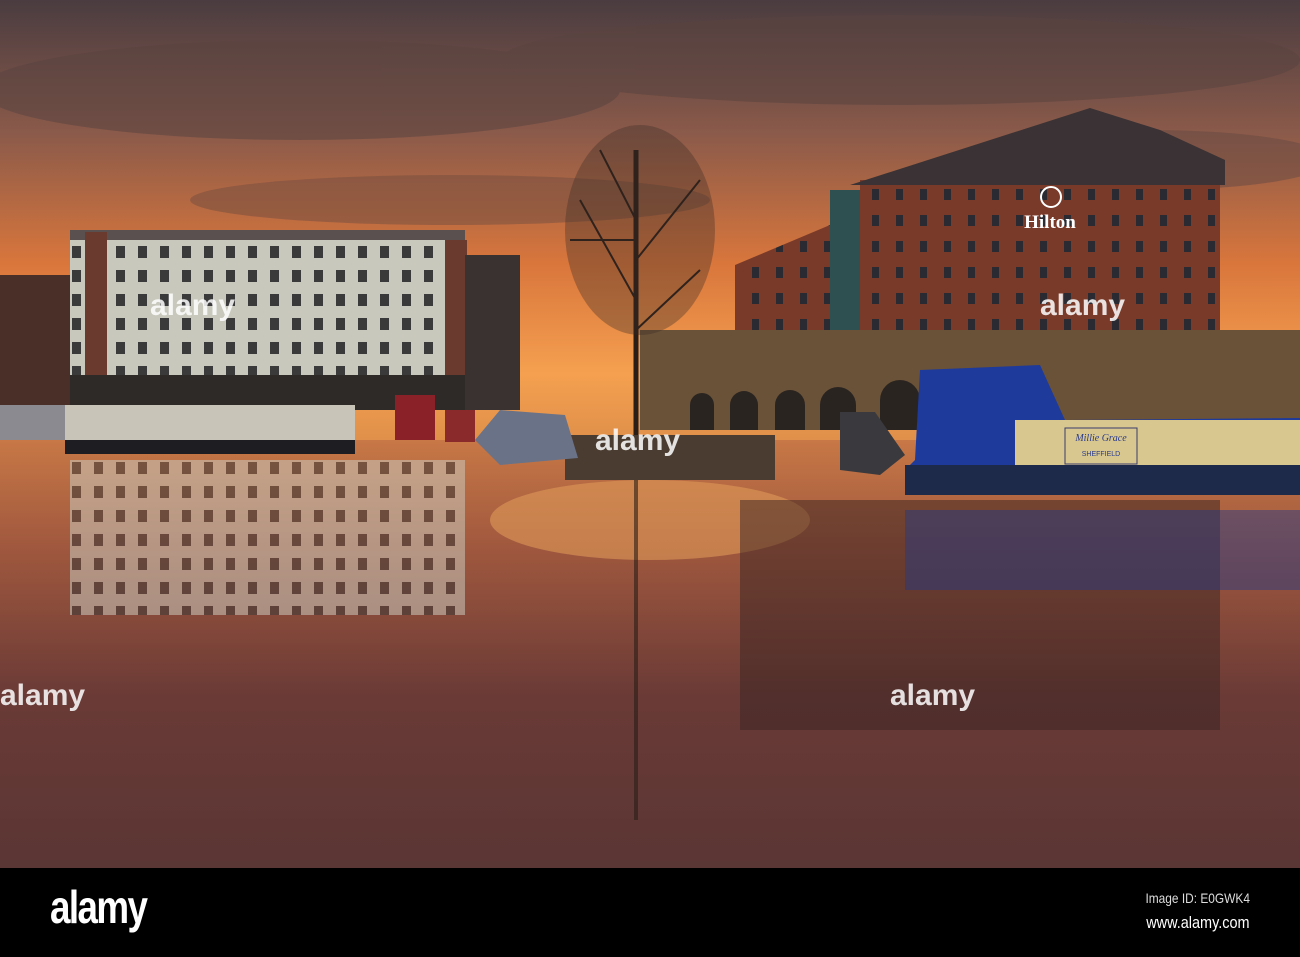  What do you see at coordinates (99, 907) in the screenshot?
I see `alamy-logo: alamy` at bounding box center [99, 907].